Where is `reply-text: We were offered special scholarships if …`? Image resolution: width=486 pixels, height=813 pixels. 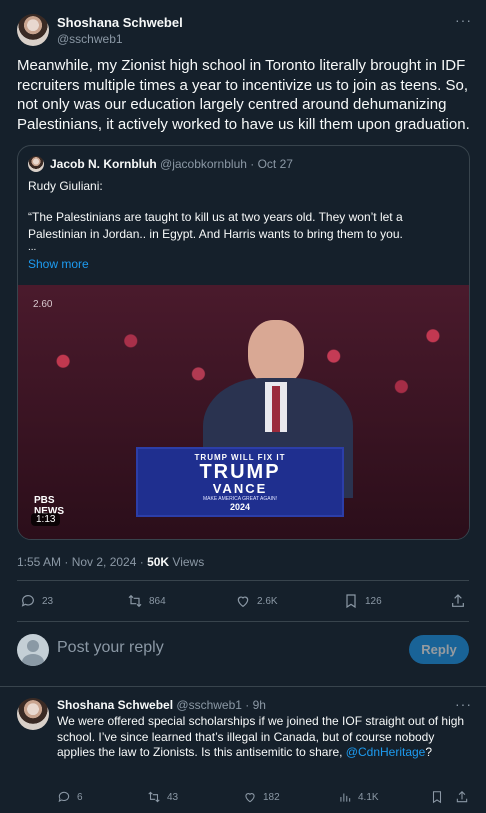
reply-text: We were offered special scholarships if … is located at coordinates (261, 737).